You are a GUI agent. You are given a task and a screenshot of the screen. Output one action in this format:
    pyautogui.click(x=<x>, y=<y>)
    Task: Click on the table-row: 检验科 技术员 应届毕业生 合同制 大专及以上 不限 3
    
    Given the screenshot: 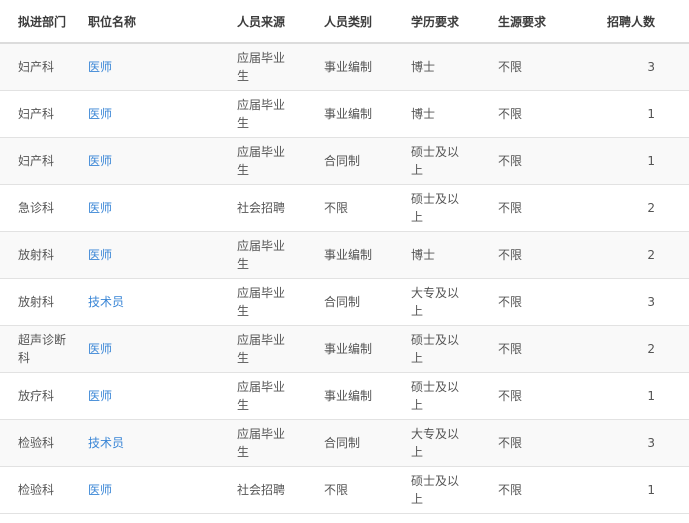 What is the action you would take?
    pyautogui.click(x=344, y=443)
    